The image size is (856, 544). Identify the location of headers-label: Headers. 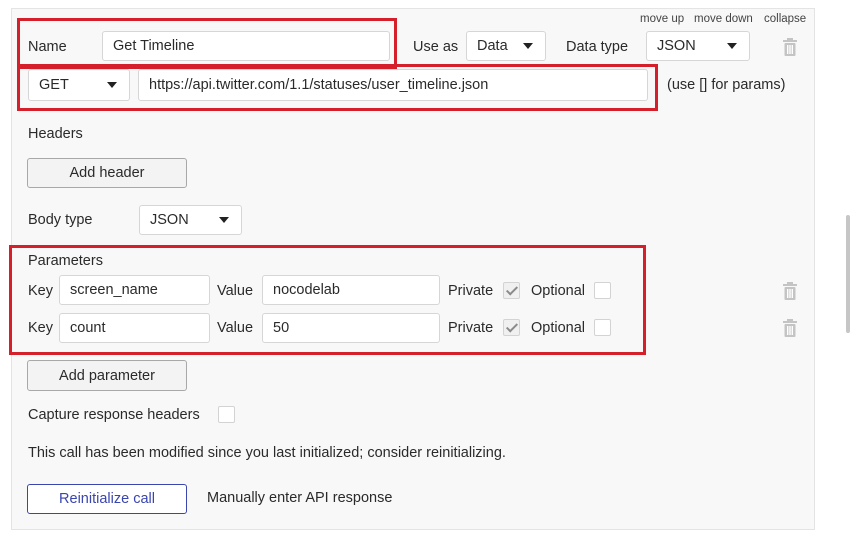
(55, 134).